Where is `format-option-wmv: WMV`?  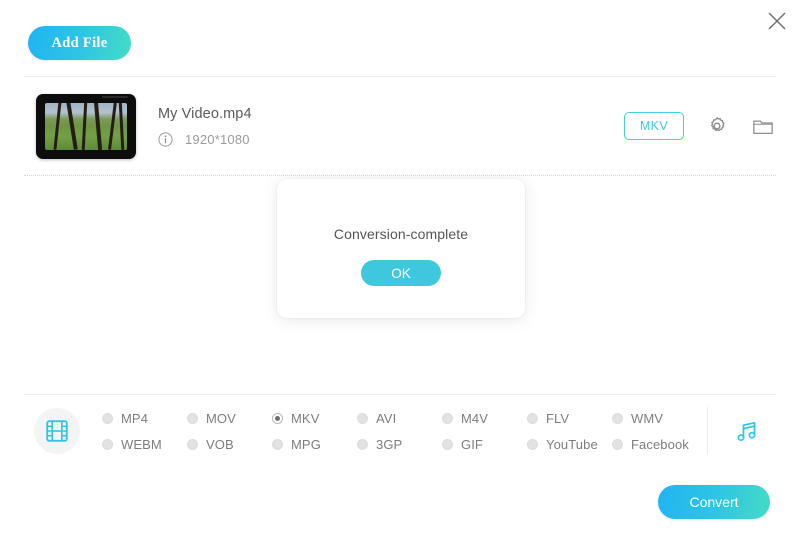
format-option-wmv: WMV is located at coordinates (654, 418).